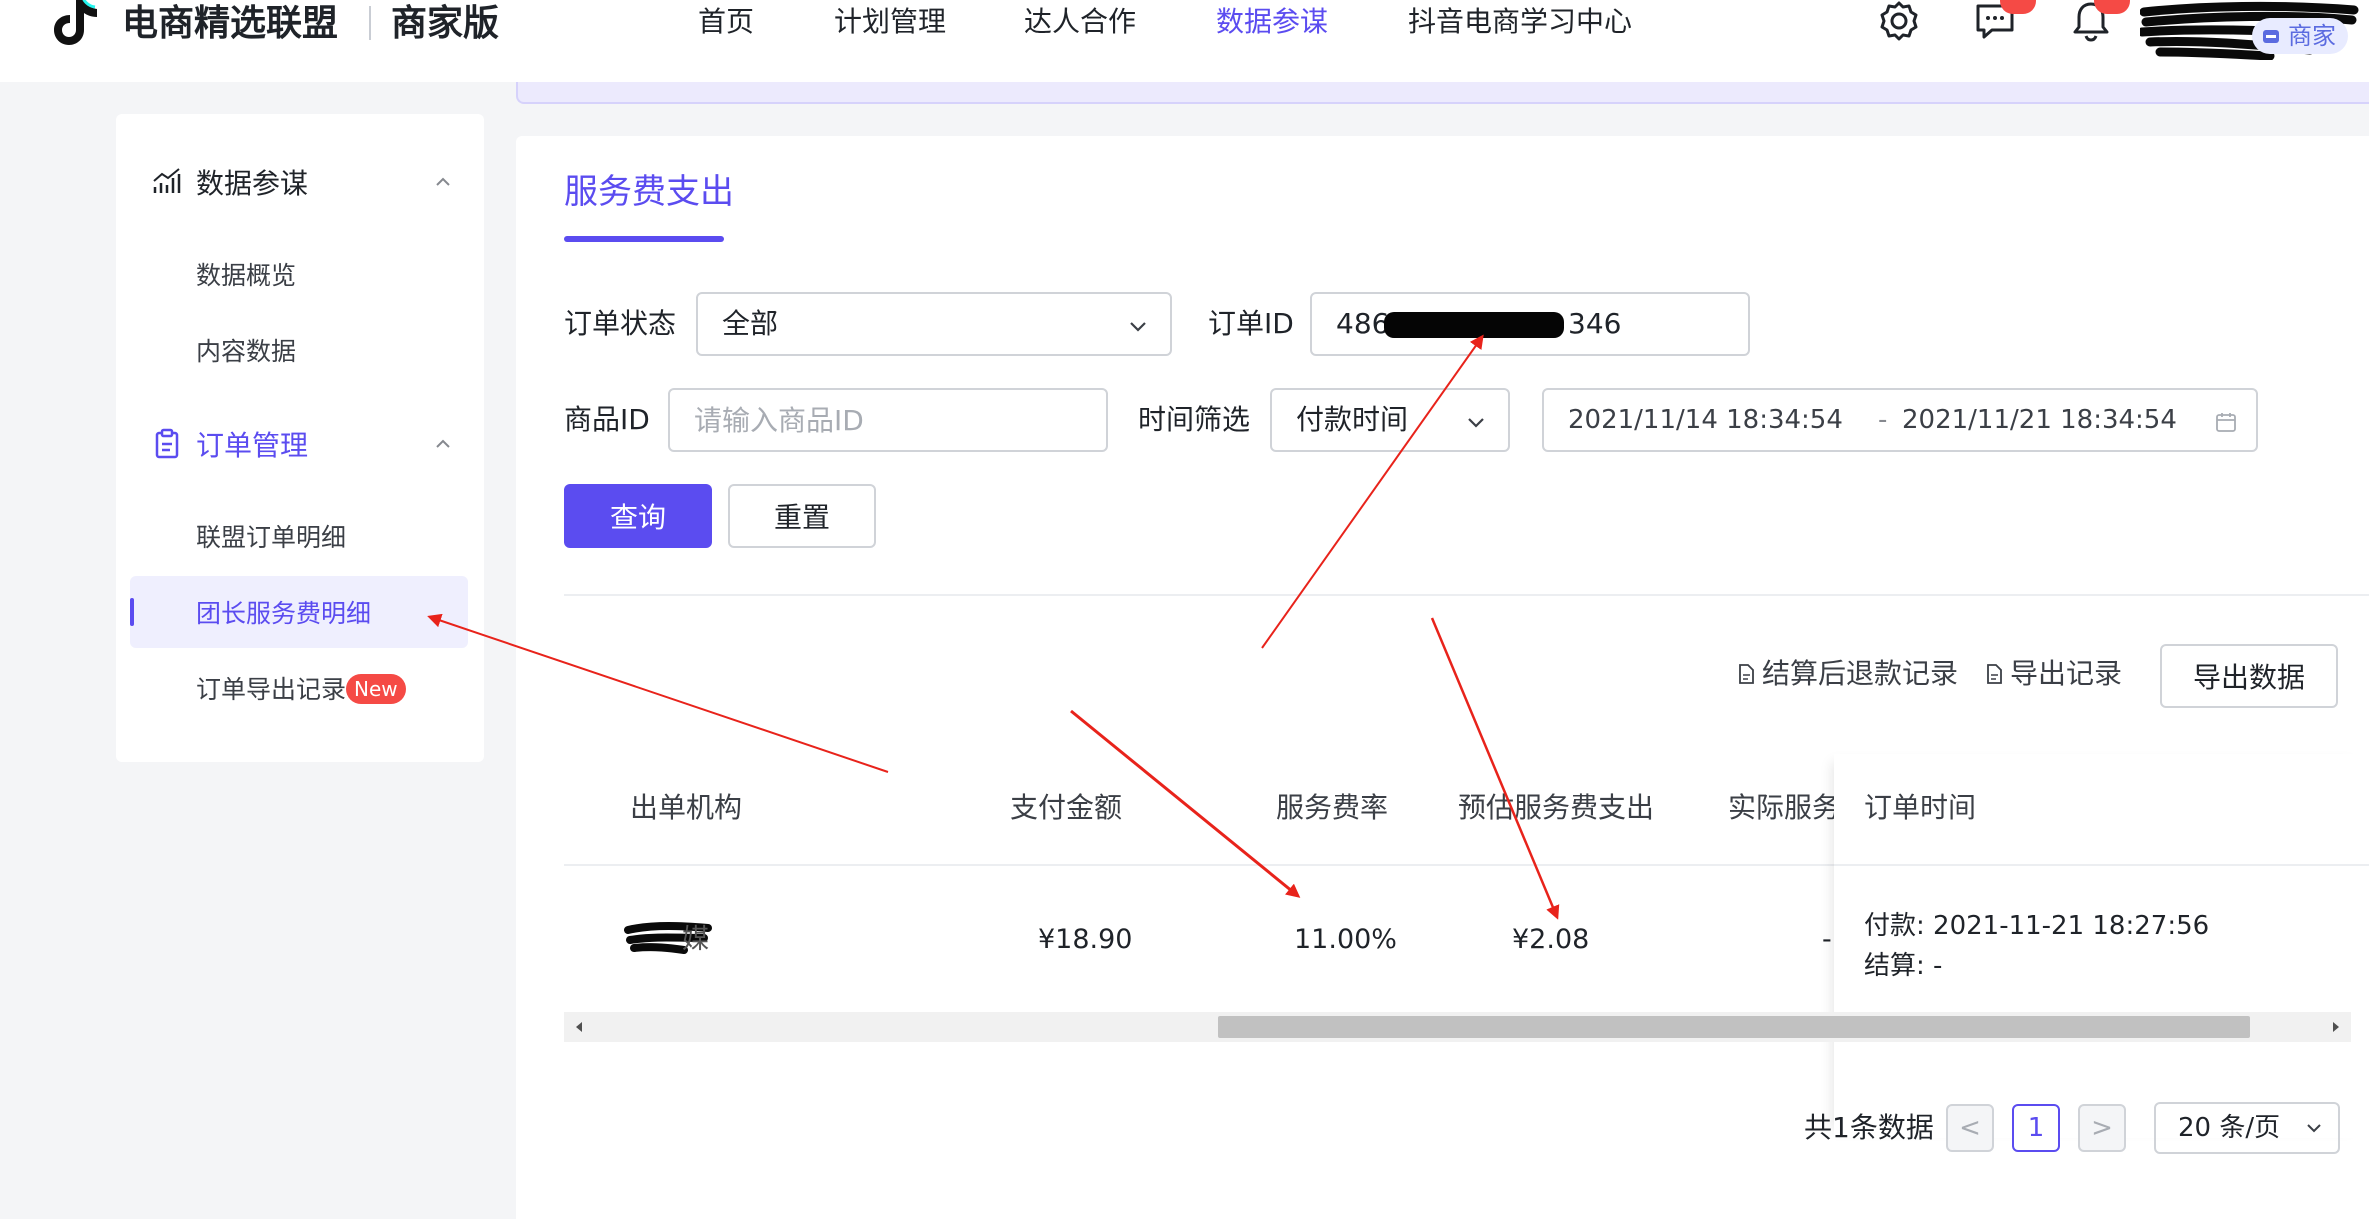 Image resolution: width=2369 pixels, height=1219 pixels. I want to click on sidebar-item-label: 订单导出记录, so click(271, 689).